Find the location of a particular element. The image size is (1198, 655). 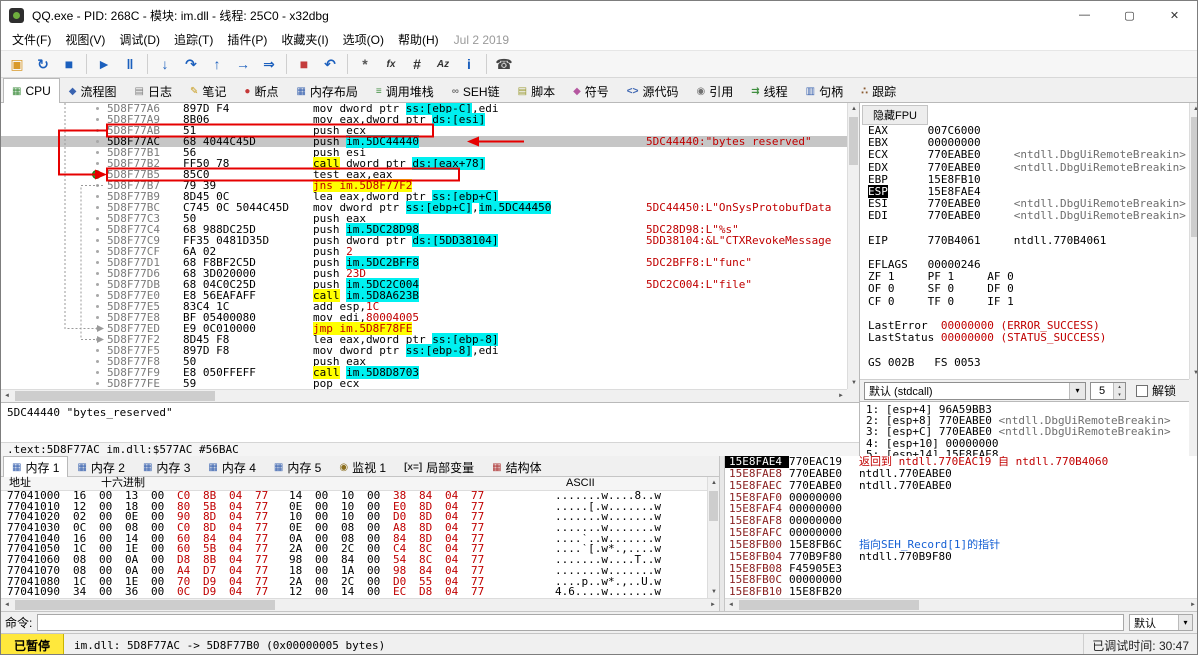

menu-item: 帮助(H) is located at coordinates (418, 39).